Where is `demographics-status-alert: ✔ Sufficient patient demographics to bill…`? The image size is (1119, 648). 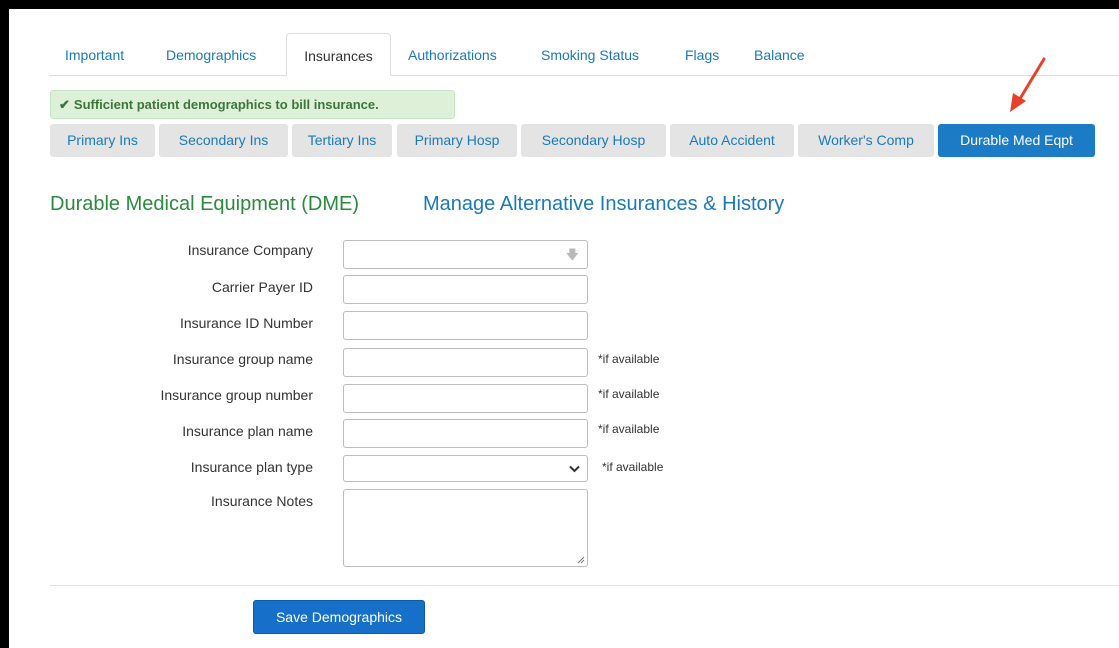
demographics-status-alert: ✔ Sufficient patient demographics to bill… is located at coordinates (252, 104).